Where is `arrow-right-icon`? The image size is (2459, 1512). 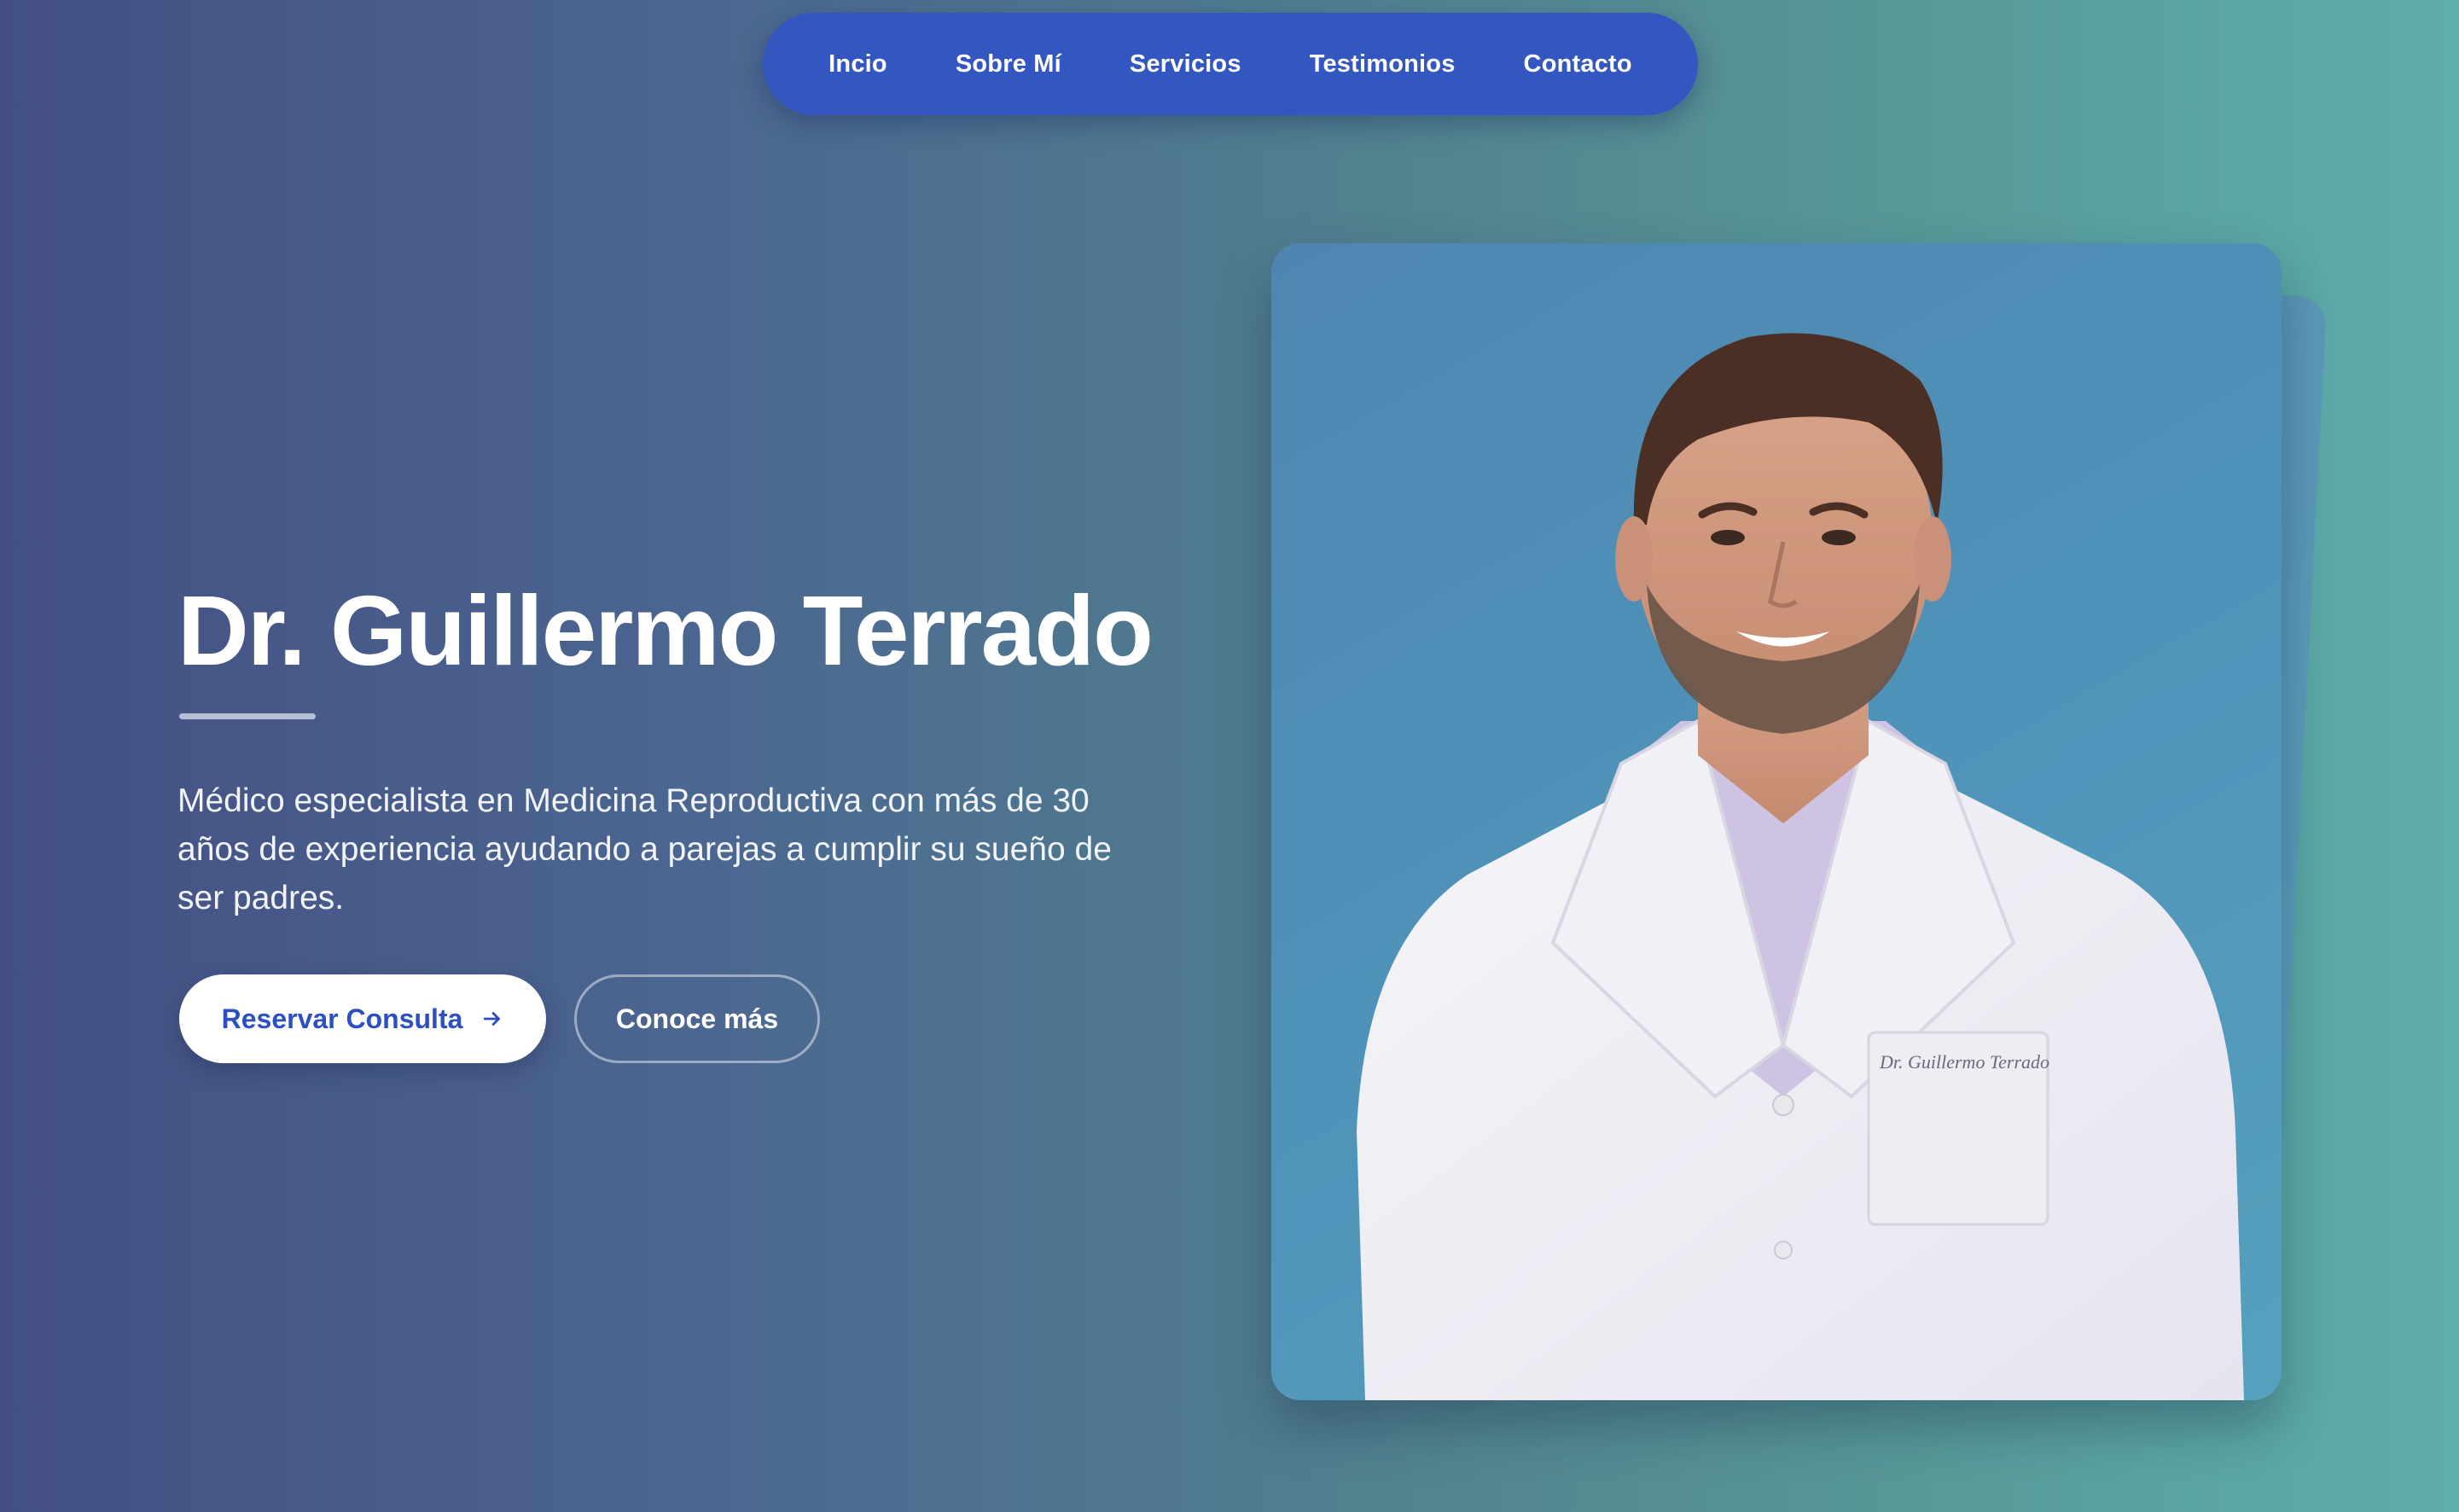
arrow-right-icon is located at coordinates (492, 1019).